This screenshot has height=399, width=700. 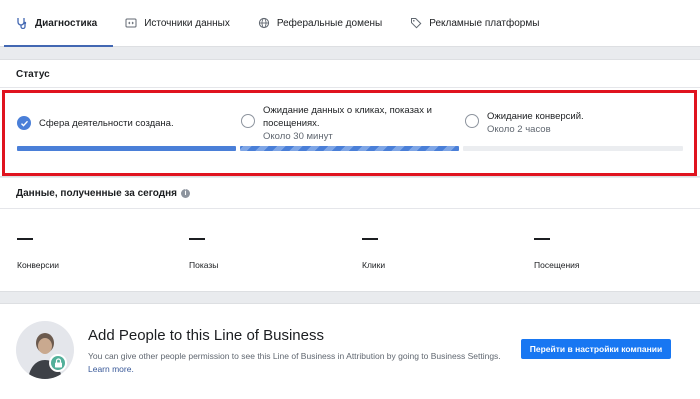 What do you see at coordinates (416, 23) in the screenshot?
I see `tag-icon` at bounding box center [416, 23].